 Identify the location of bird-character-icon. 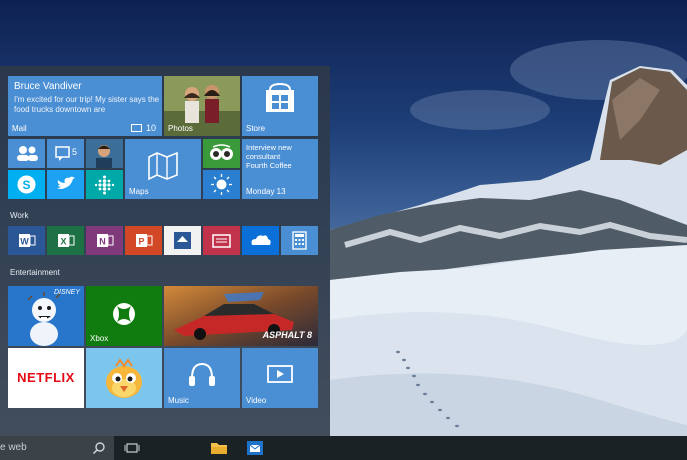
(124, 378).